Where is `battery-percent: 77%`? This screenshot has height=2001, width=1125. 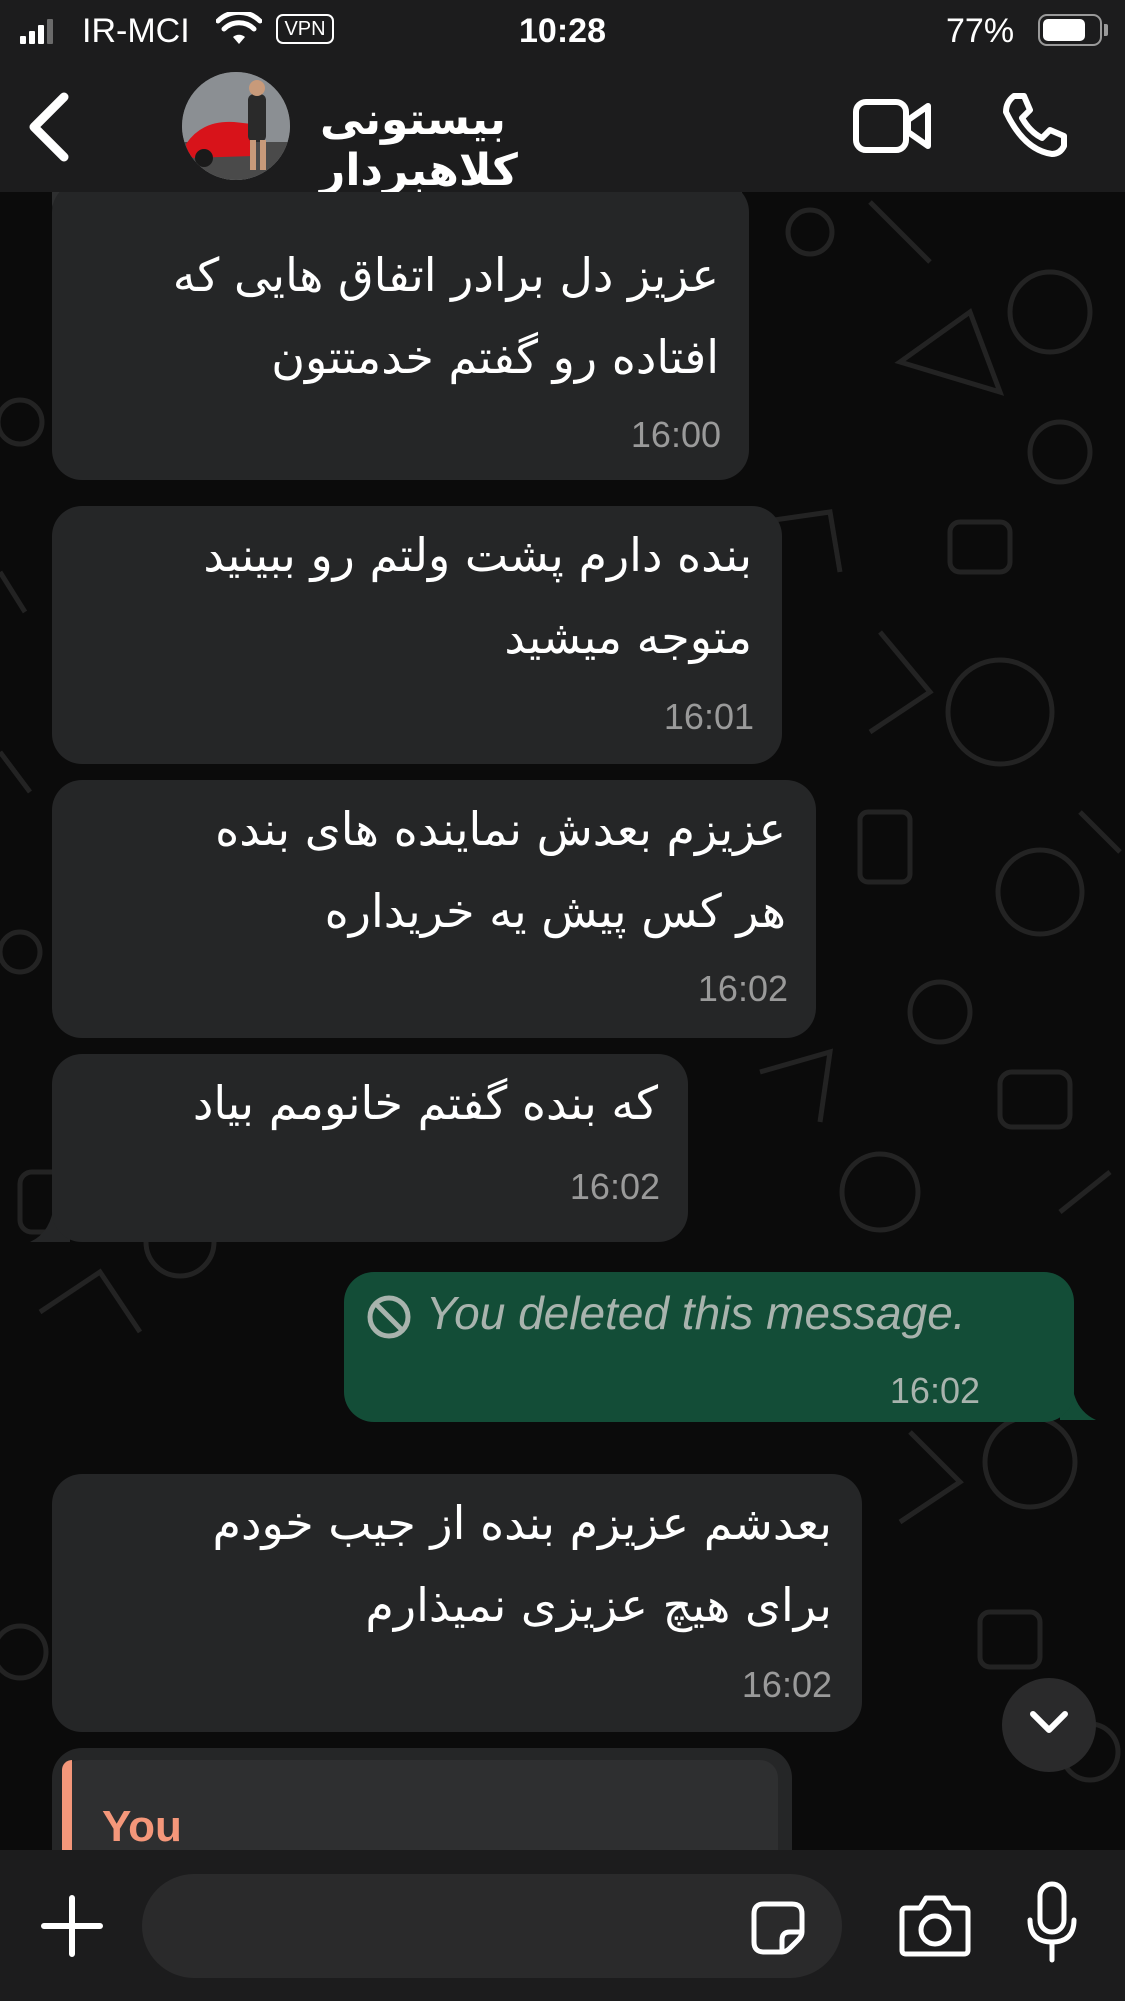 battery-percent: 77% is located at coordinates (980, 31).